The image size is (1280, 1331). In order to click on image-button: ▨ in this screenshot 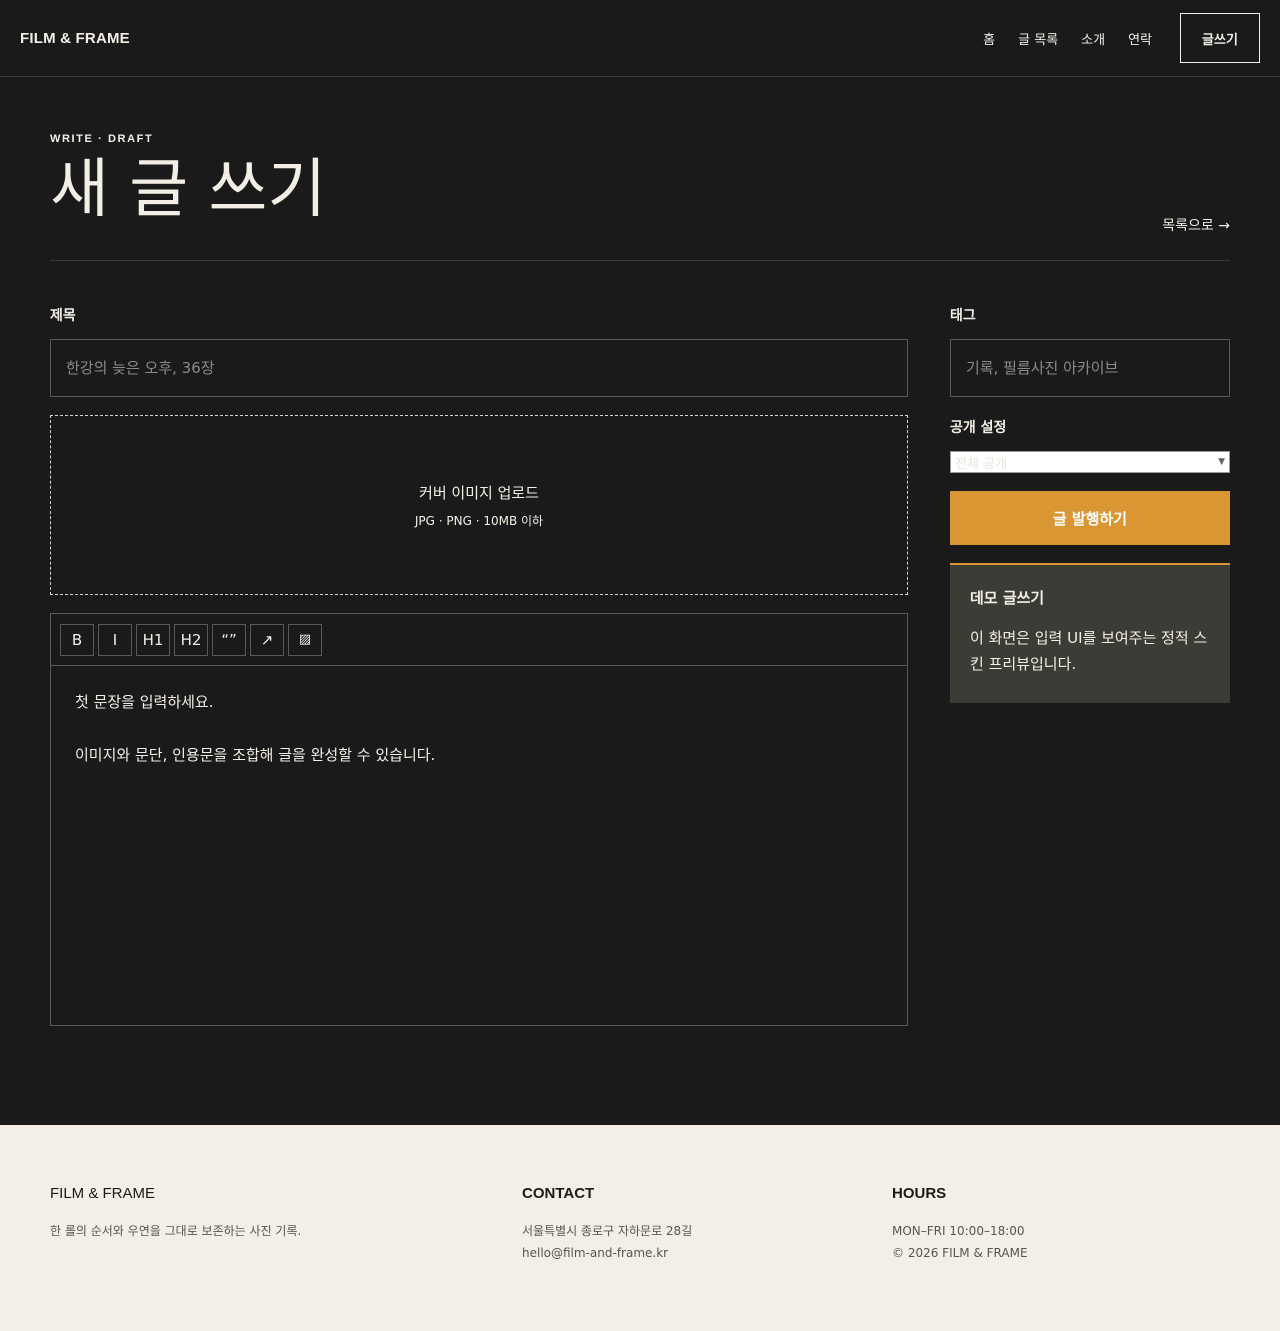, I will do `click(305, 639)`.